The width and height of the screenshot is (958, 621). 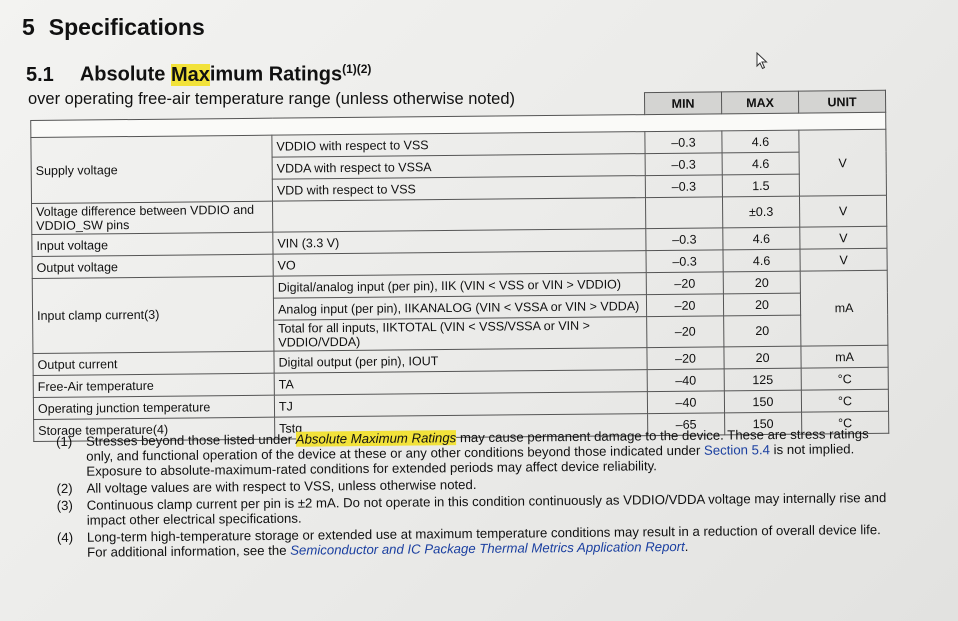 I want to click on min-cell, so click(x=684, y=212).